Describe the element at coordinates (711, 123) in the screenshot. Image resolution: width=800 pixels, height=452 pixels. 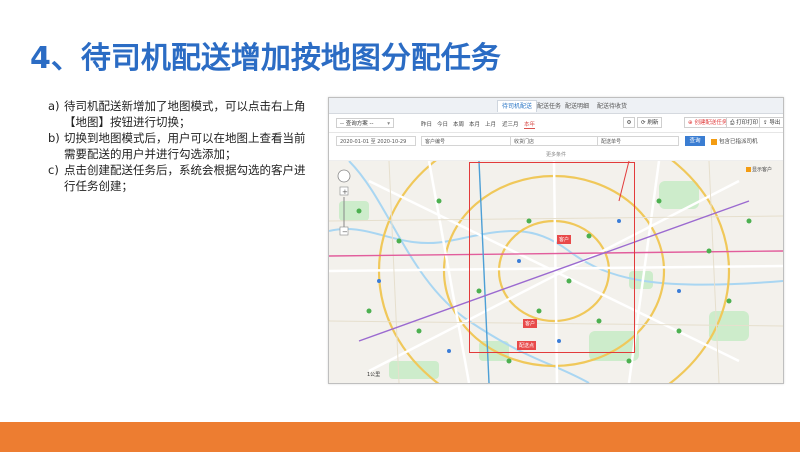
I see `create-label: 创建配送任务` at that location.